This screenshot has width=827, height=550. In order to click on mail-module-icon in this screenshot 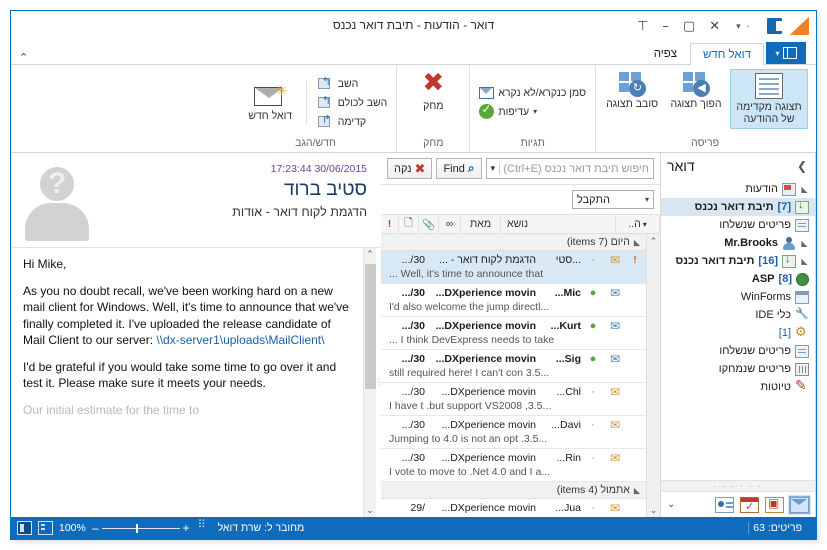, I will do `click(799, 504)`.